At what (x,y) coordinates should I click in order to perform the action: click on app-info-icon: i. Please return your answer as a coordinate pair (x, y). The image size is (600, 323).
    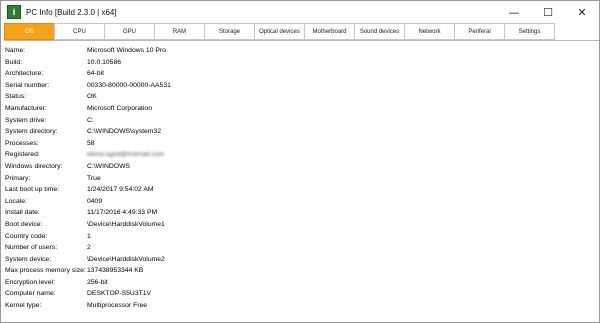
    Looking at the image, I should click on (14, 12).